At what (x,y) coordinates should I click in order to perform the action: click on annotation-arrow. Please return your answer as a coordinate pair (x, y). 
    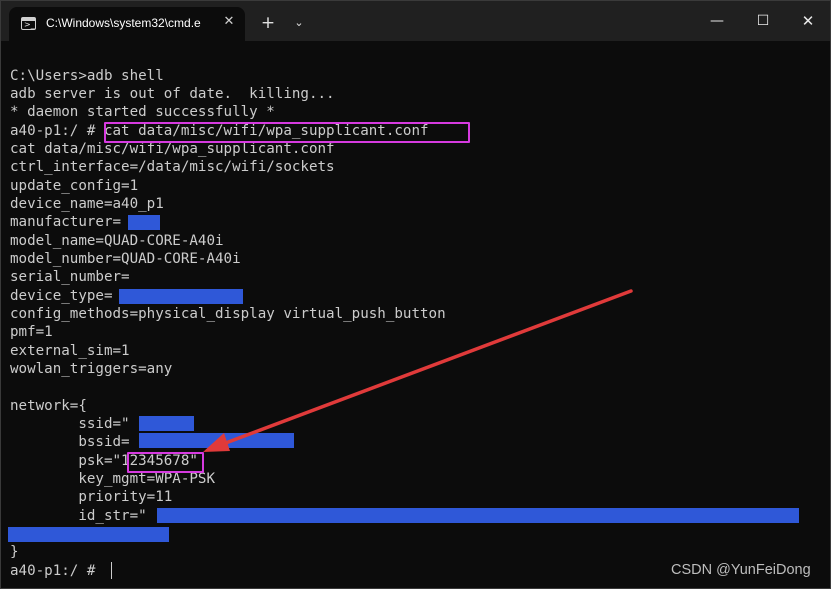
    Looking at the image, I should click on (418, 370).